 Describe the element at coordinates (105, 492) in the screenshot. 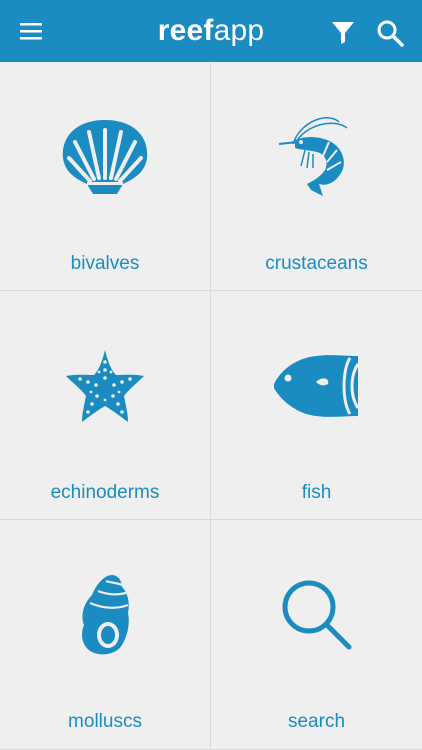

I see `category-label: echinoderms` at that location.